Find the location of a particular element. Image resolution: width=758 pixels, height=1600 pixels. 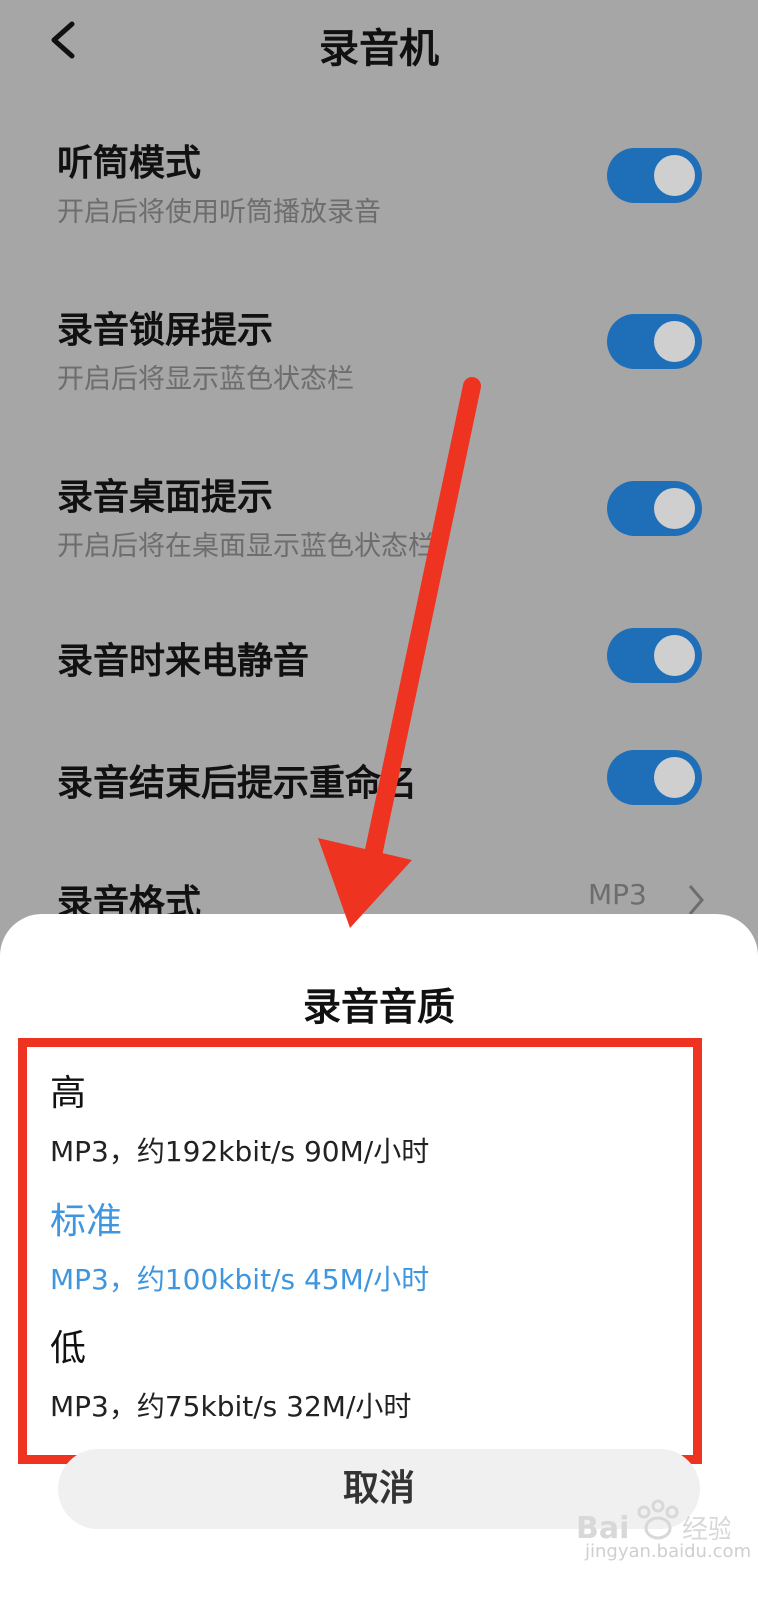

rename-prompt-toggle is located at coordinates (654, 777).